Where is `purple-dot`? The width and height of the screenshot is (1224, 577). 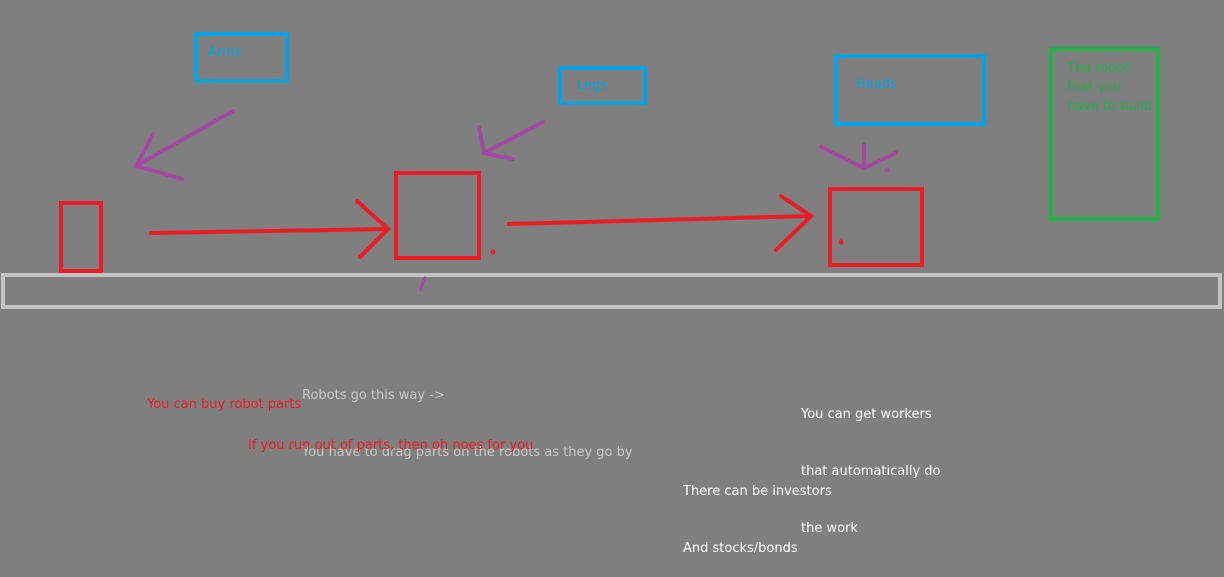 purple-dot is located at coordinates (887, 170).